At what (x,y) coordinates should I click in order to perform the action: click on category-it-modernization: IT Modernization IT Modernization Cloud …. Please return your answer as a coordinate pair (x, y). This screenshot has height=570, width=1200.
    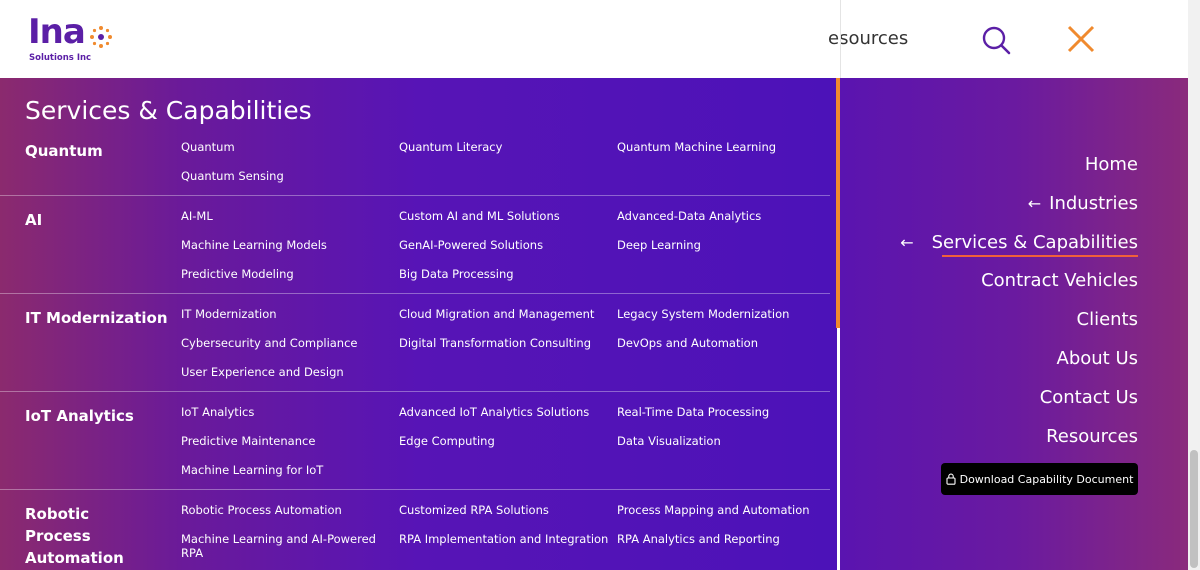
    Looking at the image, I should click on (415, 349).